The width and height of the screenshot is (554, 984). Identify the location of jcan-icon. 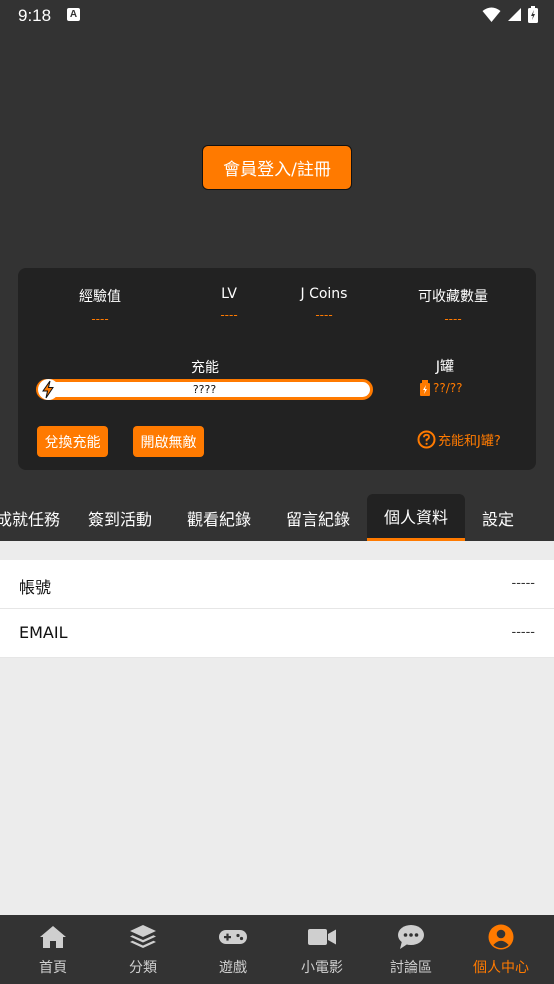
(425, 388).